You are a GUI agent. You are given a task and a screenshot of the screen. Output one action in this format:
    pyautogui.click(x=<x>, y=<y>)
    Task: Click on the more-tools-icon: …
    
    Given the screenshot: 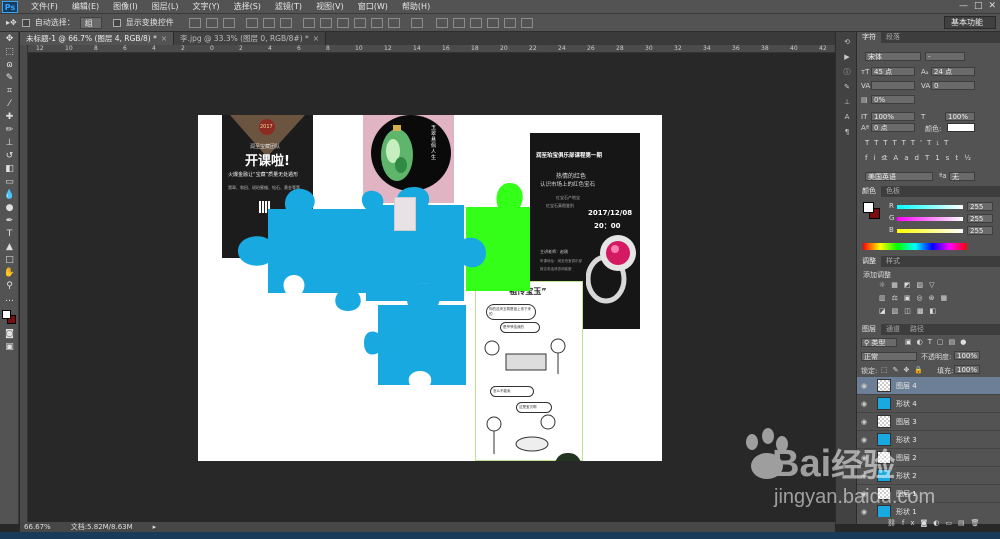 What is the action you would take?
    pyautogui.click(x=9, y=299)
    